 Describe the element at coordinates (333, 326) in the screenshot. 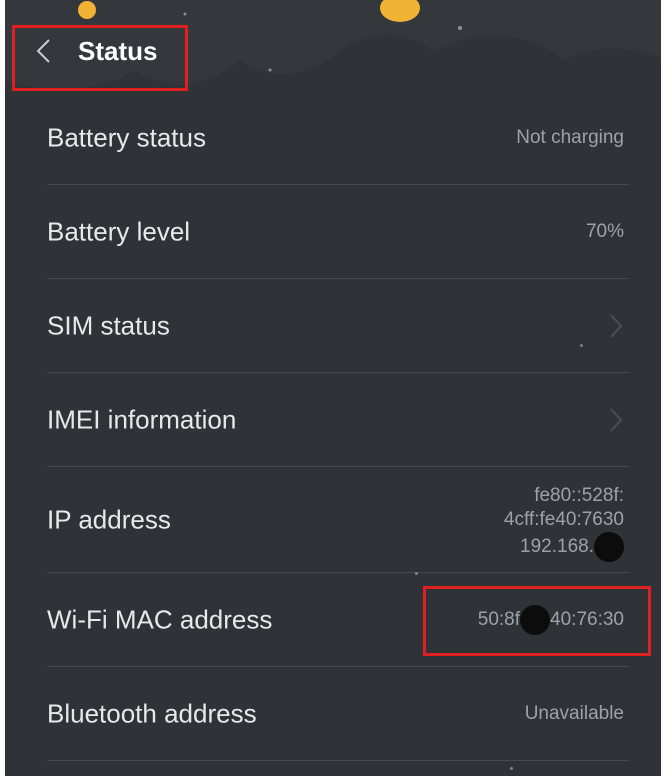

I see `list-item-sim-status: SIM status` at that location.